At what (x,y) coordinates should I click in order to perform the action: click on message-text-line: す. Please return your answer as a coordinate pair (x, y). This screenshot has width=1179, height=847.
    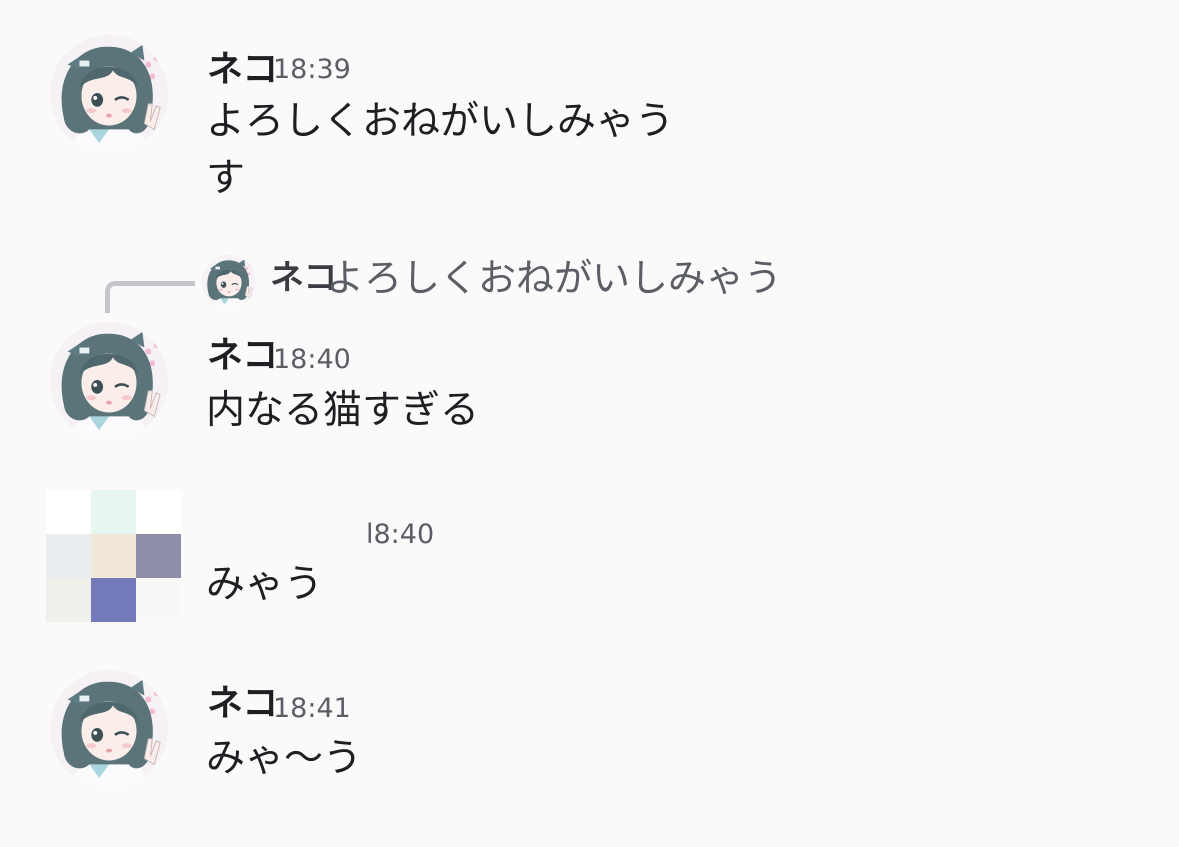
    Looking at the image, I should click on (226, 178).